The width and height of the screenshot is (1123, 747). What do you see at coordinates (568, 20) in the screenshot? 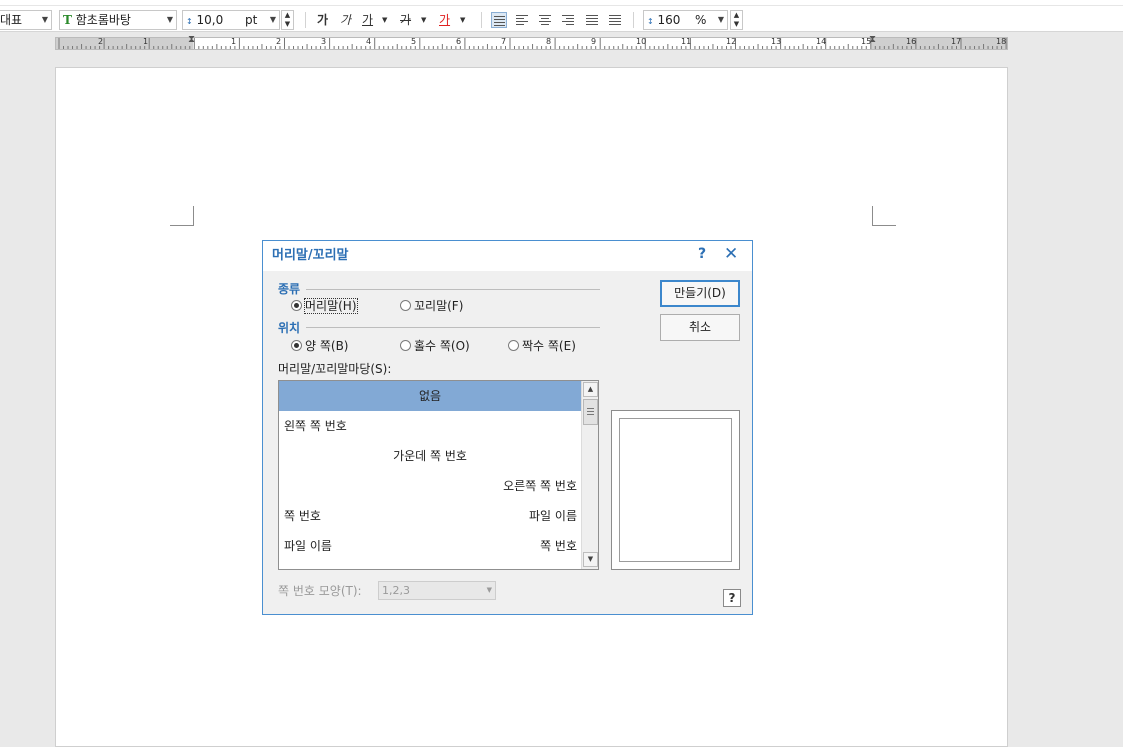
I see `align-right-icon` at bounding box center [568, 20].